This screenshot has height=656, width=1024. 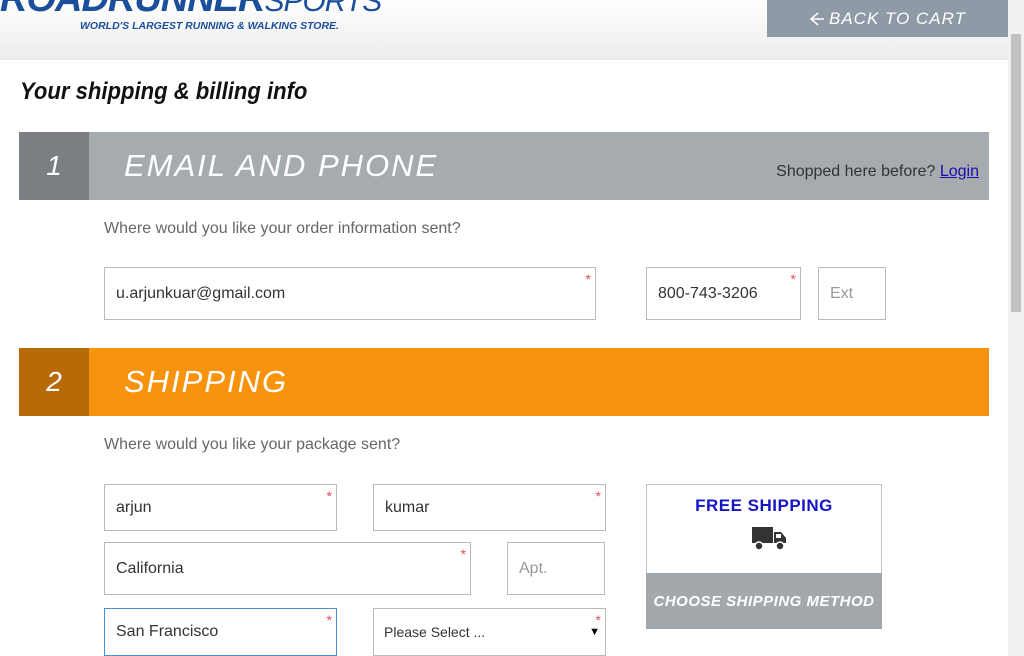 What do you see at coordinates (897, 18) in the screenshot?
I see `back-to-cart-label: BACK TO CART` at bounding box center [897, 18].